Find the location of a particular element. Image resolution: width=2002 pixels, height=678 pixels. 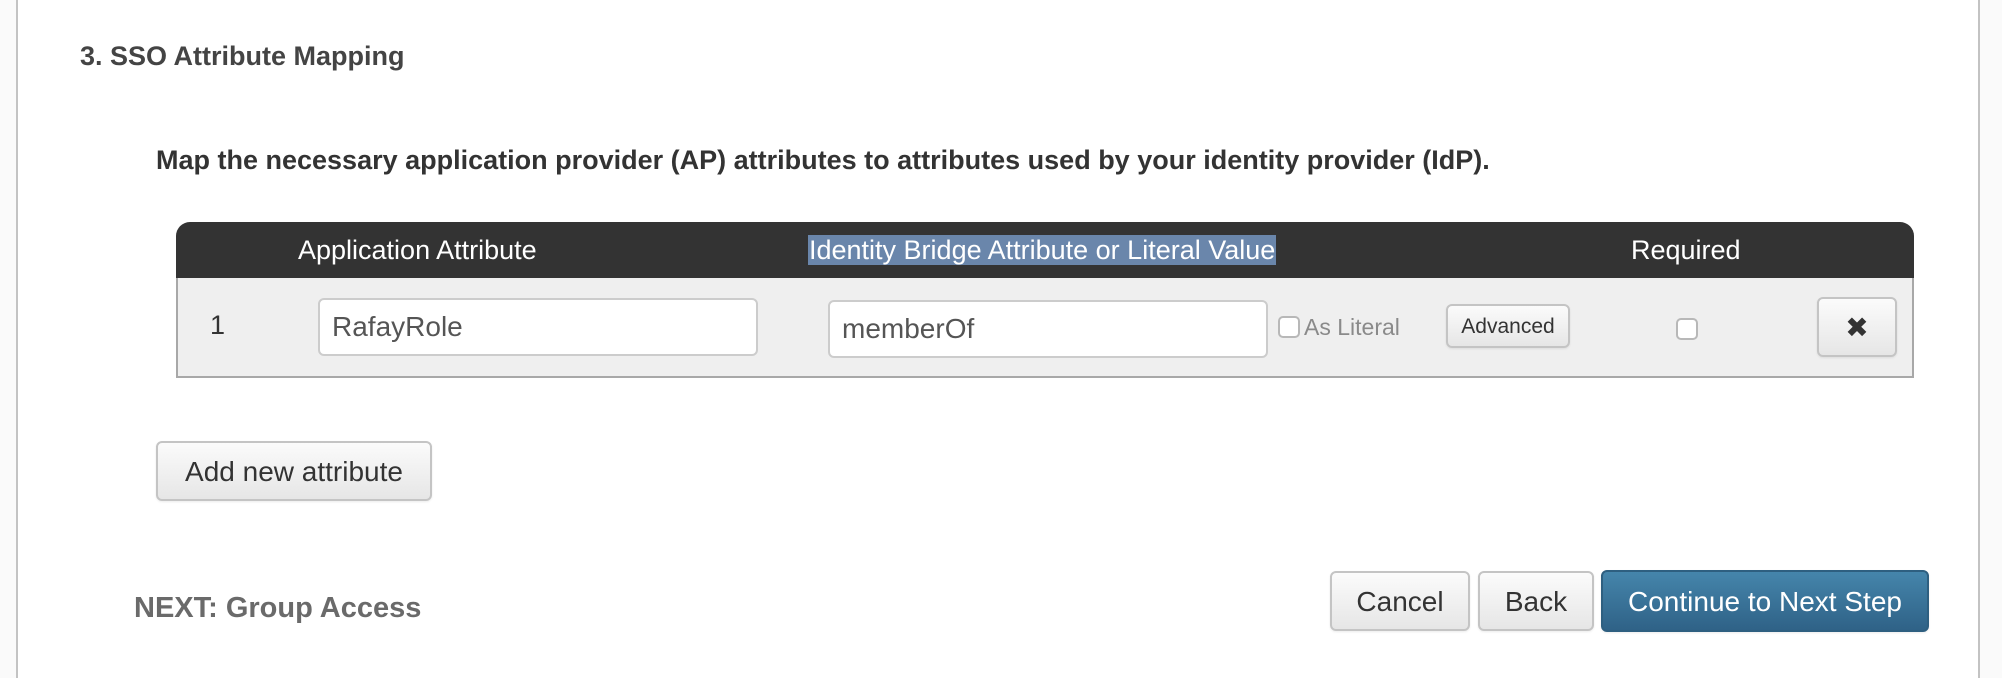

section-title: 3. SSO Attribute Mapping is located at coordinates (242, 56).